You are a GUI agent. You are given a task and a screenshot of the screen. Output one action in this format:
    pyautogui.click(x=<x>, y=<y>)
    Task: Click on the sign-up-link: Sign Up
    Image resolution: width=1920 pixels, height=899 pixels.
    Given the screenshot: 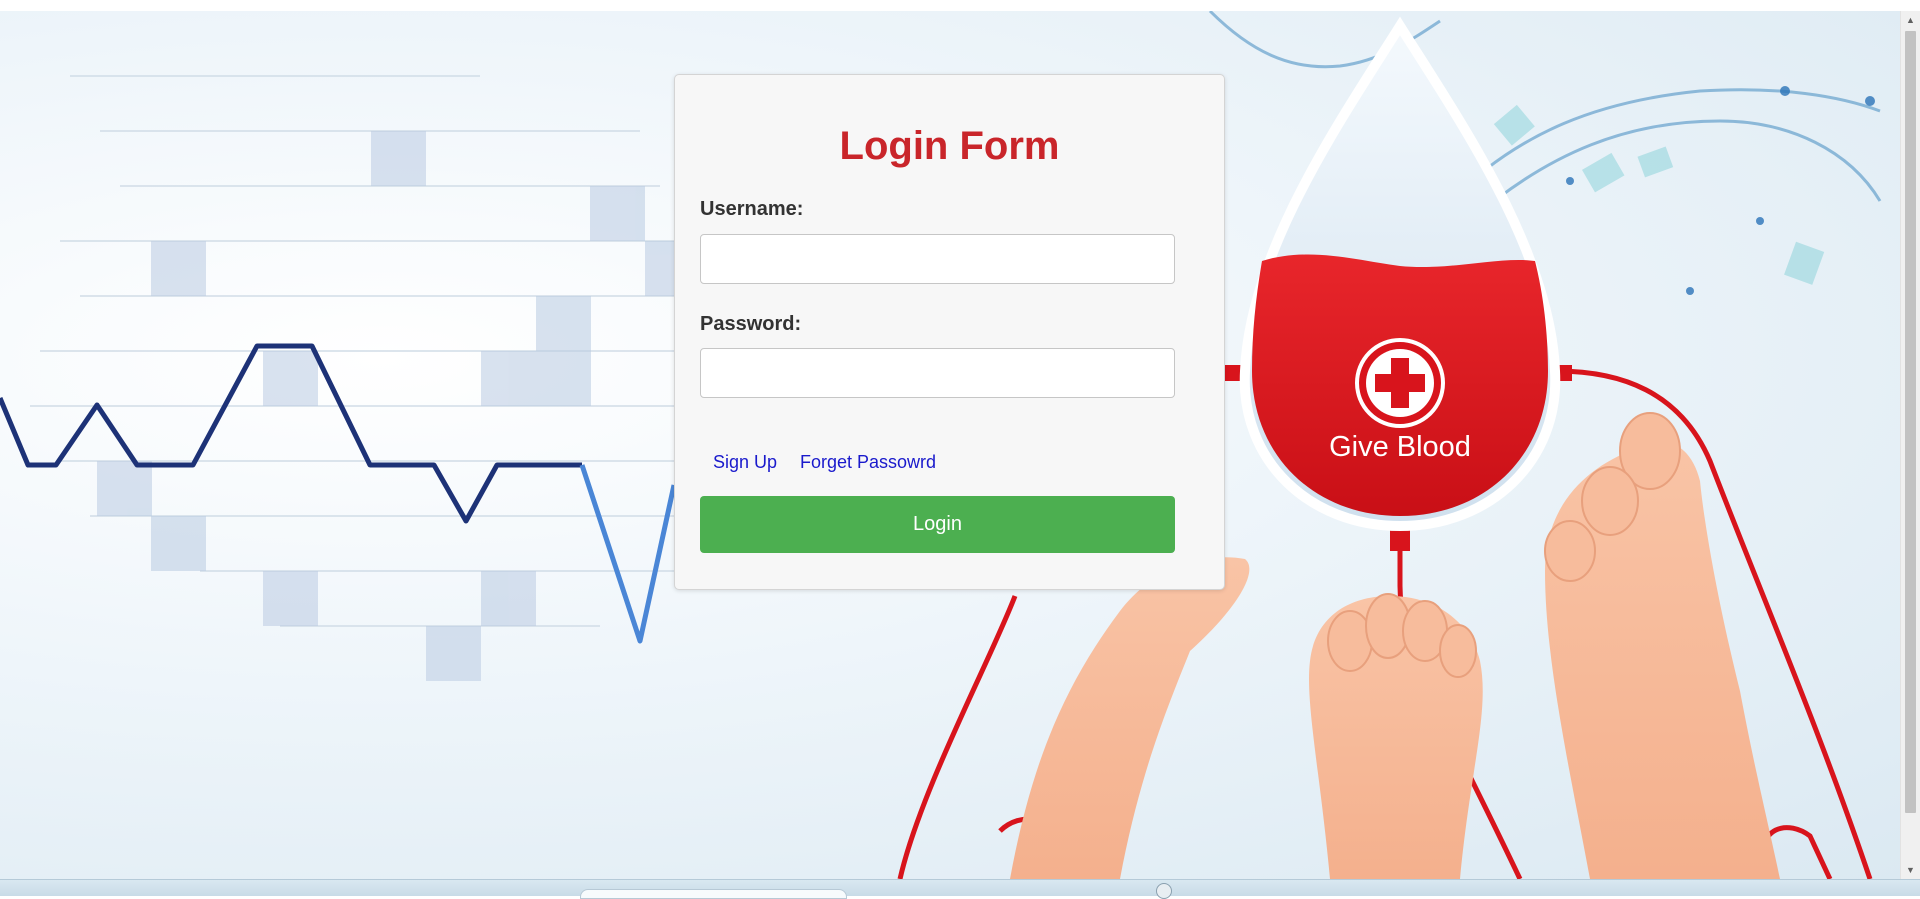 What is the action you would take?
    pyautogui.click(x=745, y=462)
    